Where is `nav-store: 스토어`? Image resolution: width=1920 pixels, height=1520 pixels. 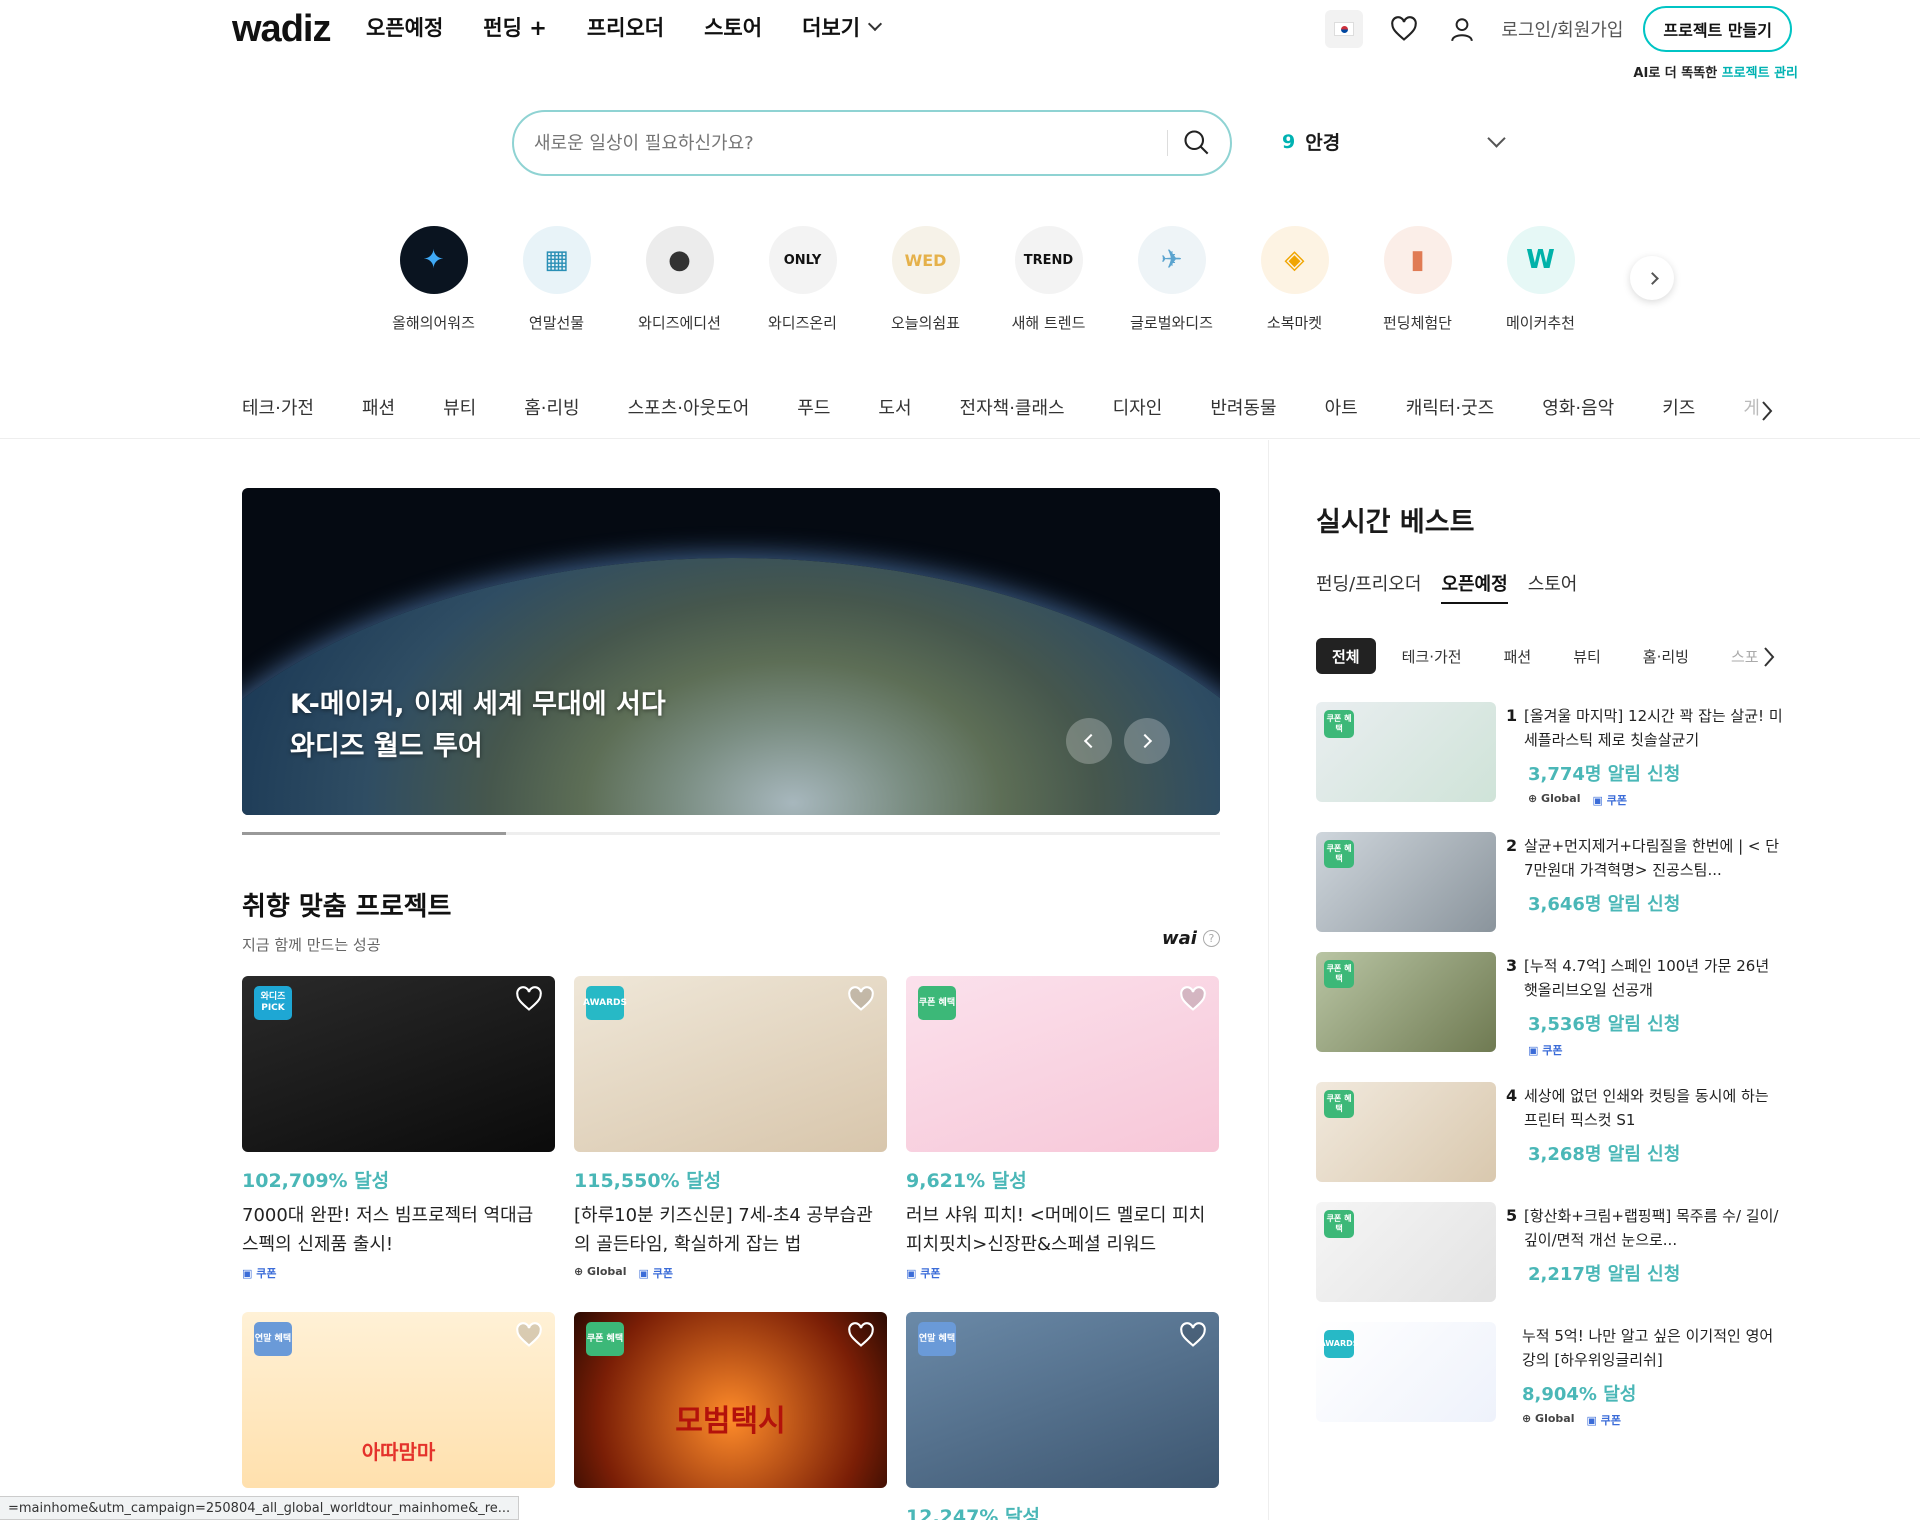
nav-store: 스토어 is located at coordinates (733, 27).